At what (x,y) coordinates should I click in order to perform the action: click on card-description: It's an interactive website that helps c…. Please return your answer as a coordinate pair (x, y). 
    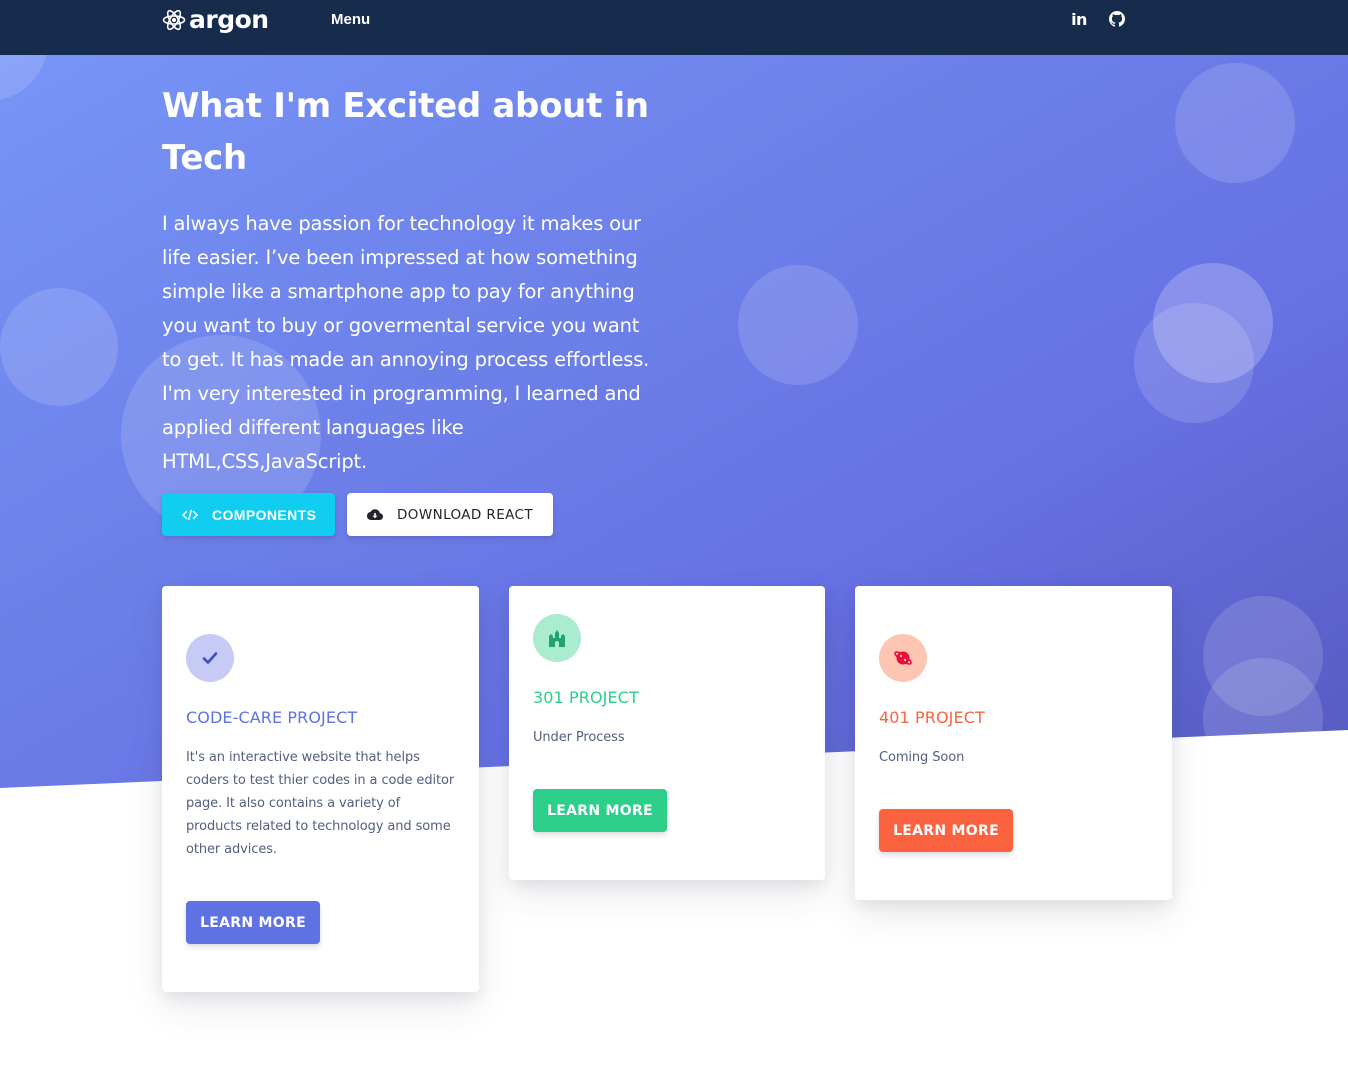
    Looking at the image, I should click on (320, 803).